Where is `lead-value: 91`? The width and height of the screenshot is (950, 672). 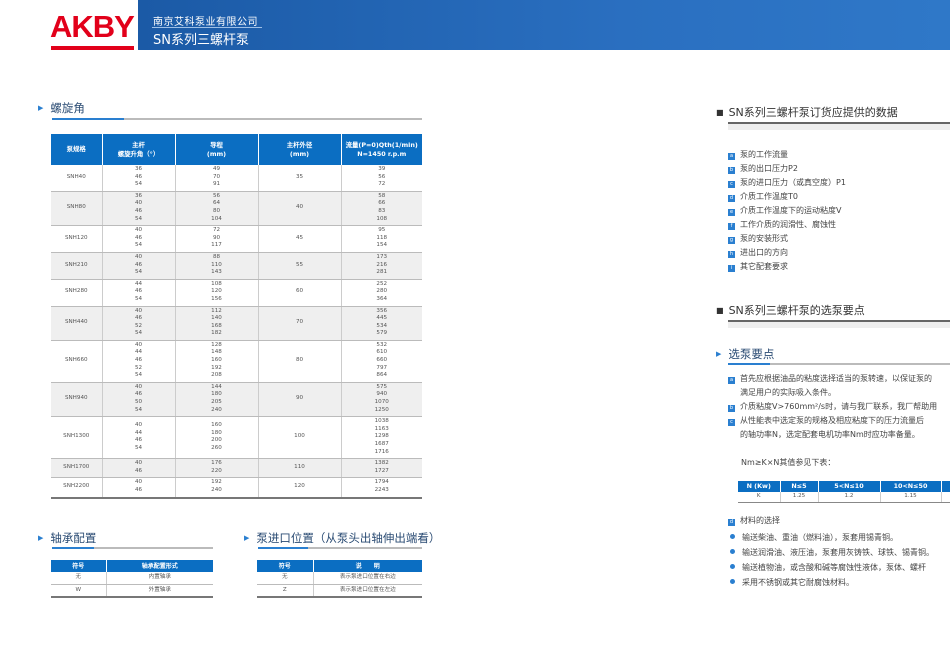
lead-value: 91 is located at coordinates (216, 184).